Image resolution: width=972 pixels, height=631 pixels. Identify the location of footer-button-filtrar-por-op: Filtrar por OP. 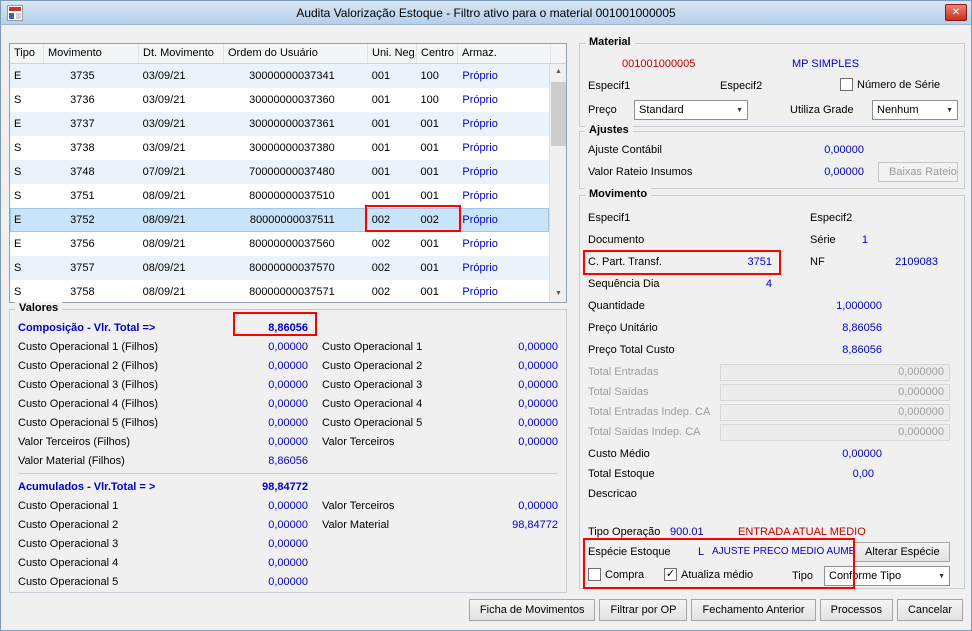
(643, 610).